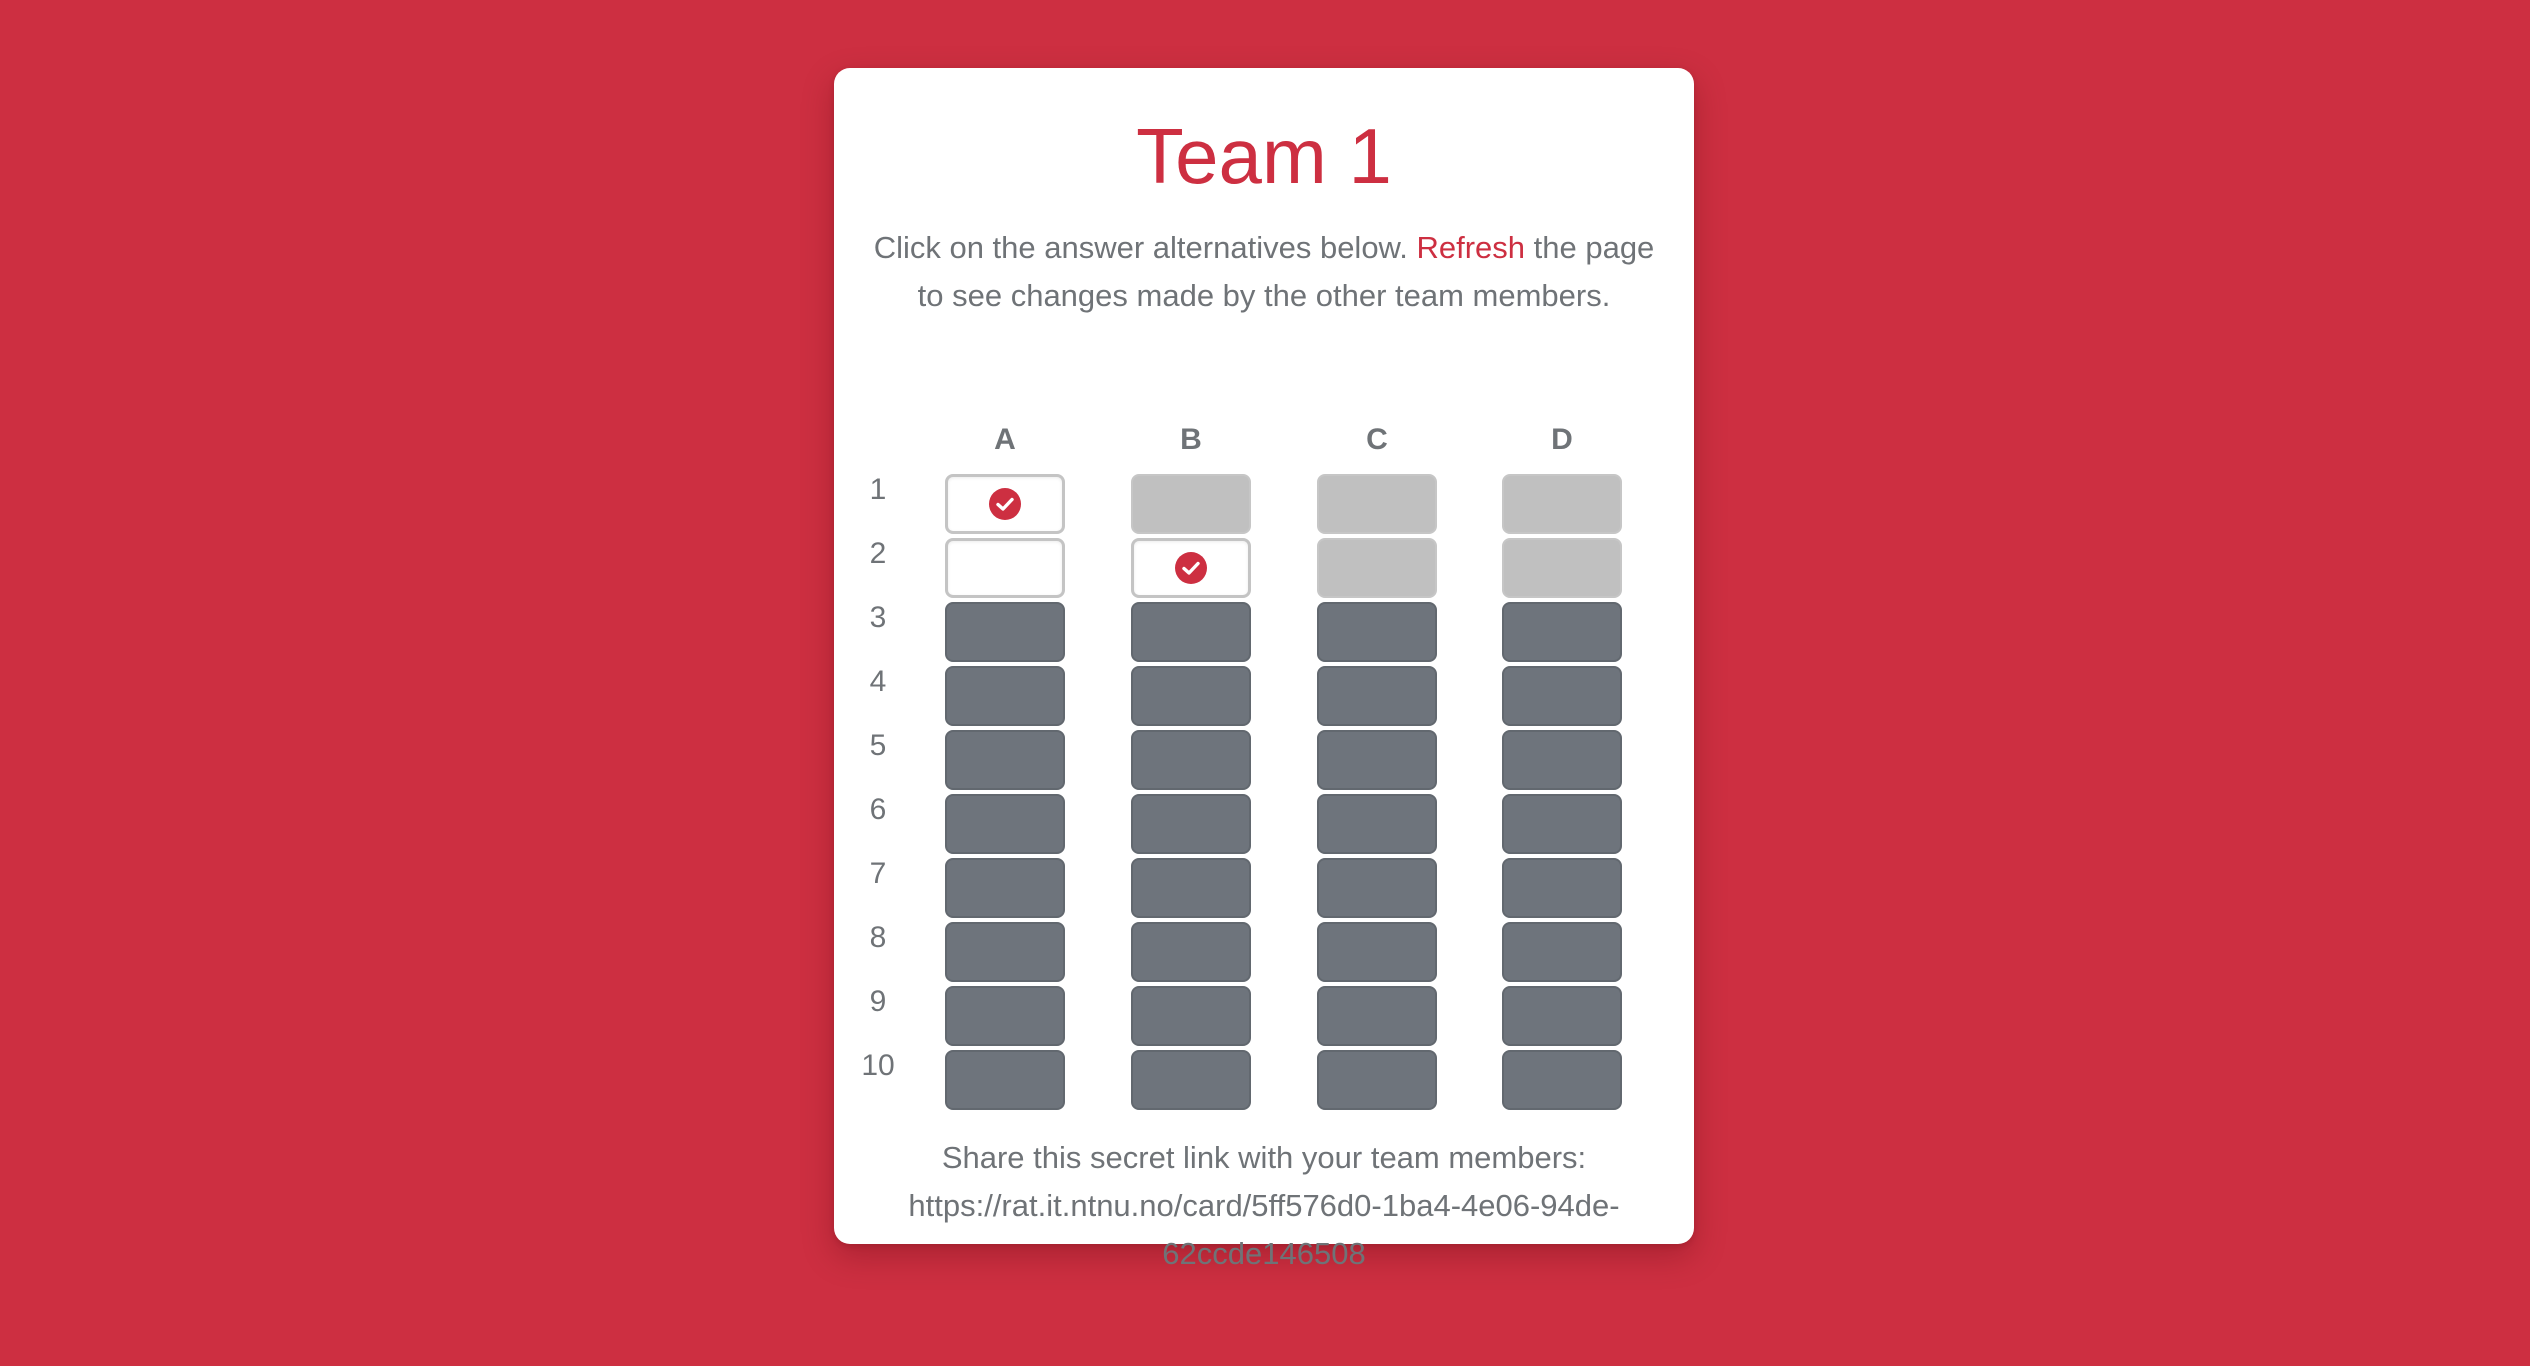 The image size is (2530, 1366). Describe the element at coordinates (1191, 1080) in the screenshot. I see `answer-cell-10-b` at that location.